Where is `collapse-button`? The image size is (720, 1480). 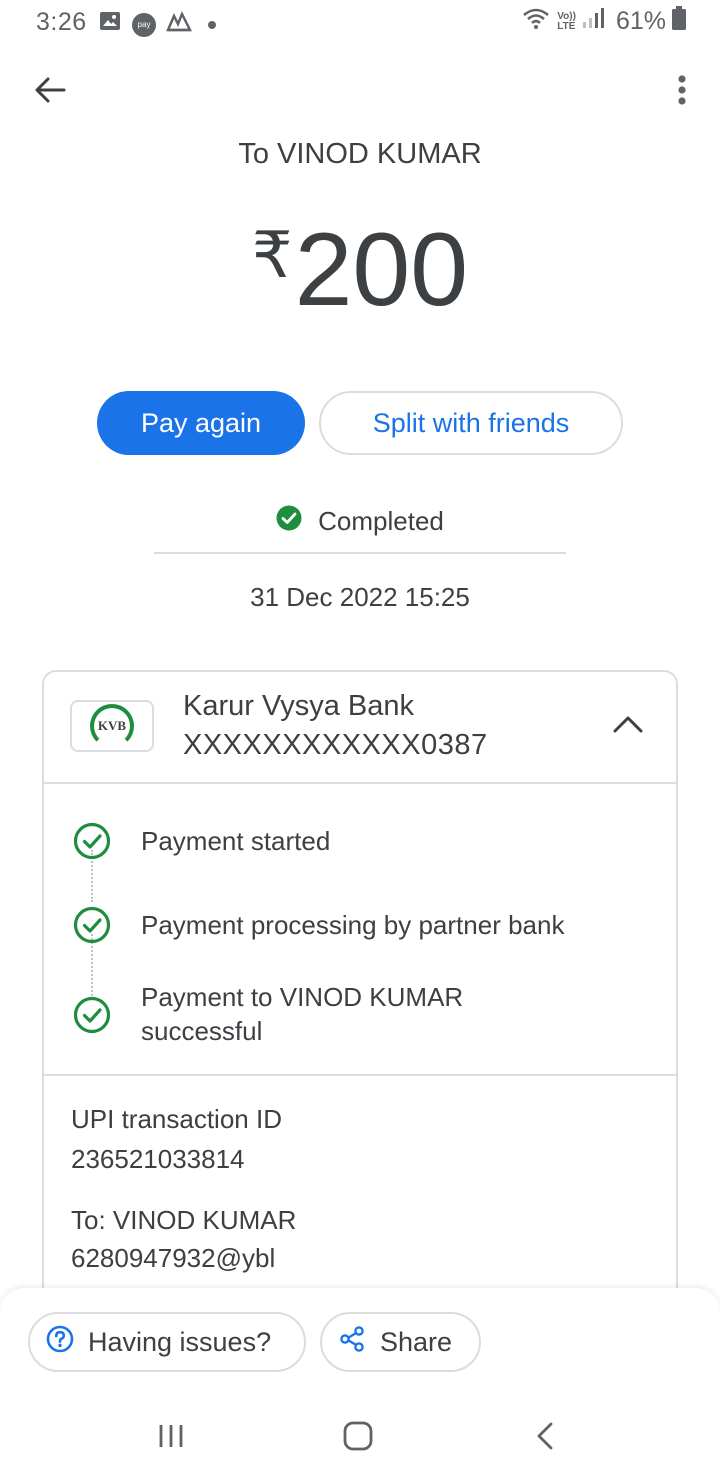
collapse-button is located at coordinates (628, 726).